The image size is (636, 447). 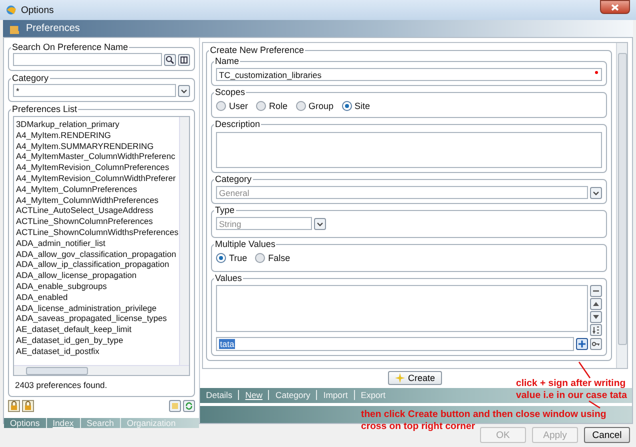 I want to click on tab: Details, so click(x=220, y=395).